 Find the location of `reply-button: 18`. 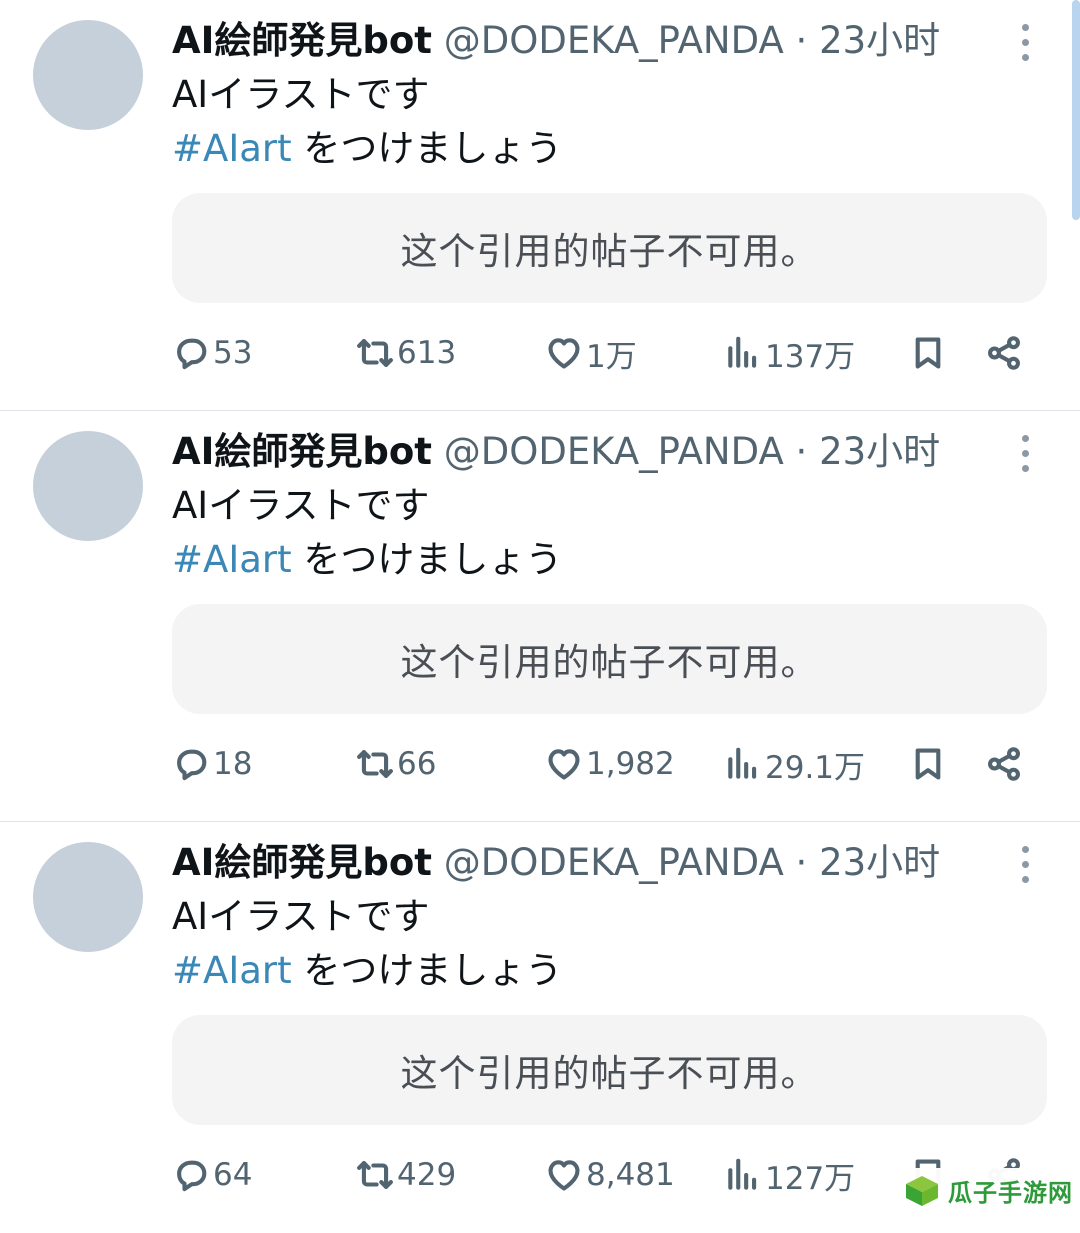

reply-button: 18 is located at coordinates (212, 764).